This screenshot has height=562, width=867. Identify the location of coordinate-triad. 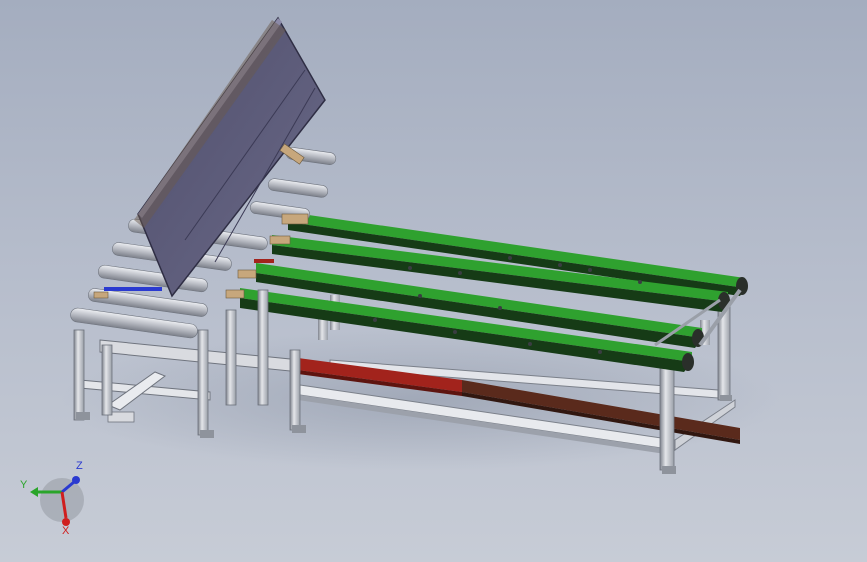
(57, 501).